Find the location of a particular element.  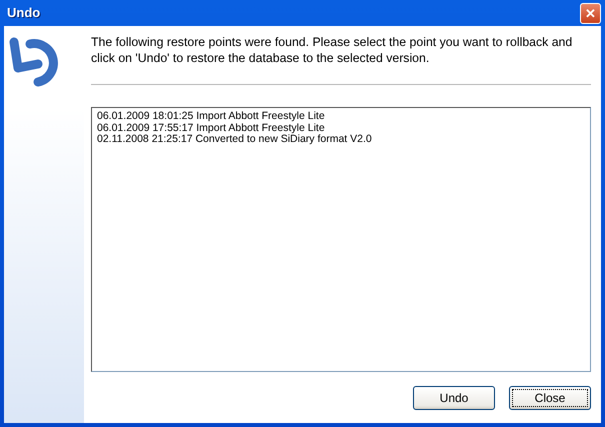

dialog-button: Undo is located at coordinates (454, 398).